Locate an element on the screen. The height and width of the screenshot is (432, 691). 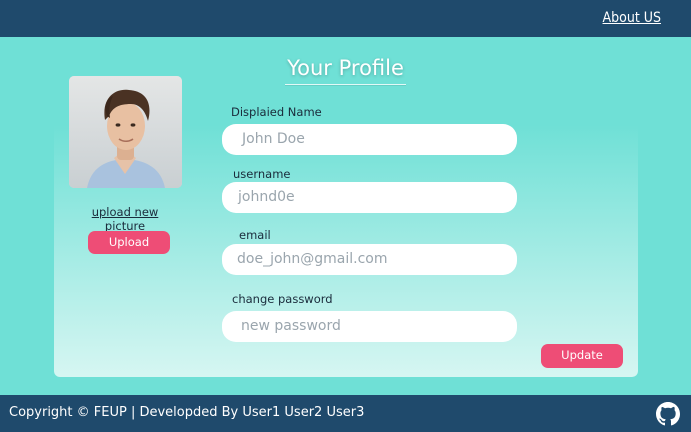
change-password-label: change password is located at coordinates (282, 299).